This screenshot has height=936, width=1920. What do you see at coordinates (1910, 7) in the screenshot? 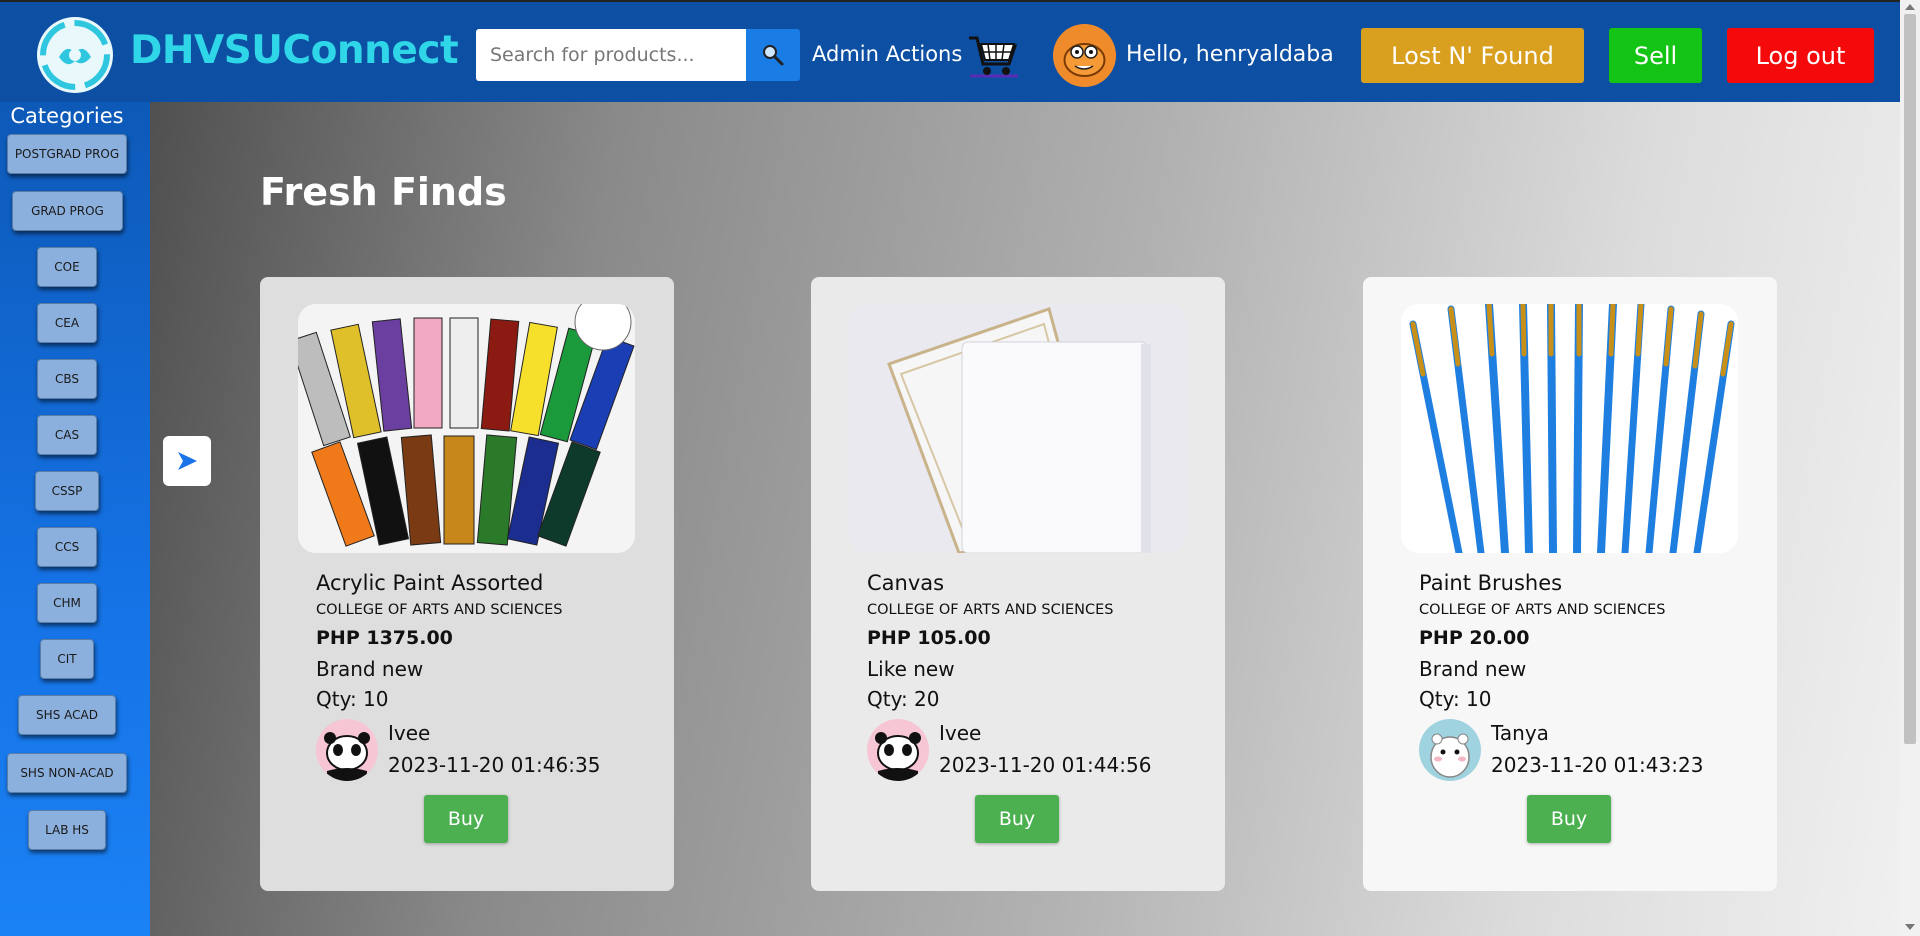
I see `scroll-up-icon` at bounding box center [1910, 7].